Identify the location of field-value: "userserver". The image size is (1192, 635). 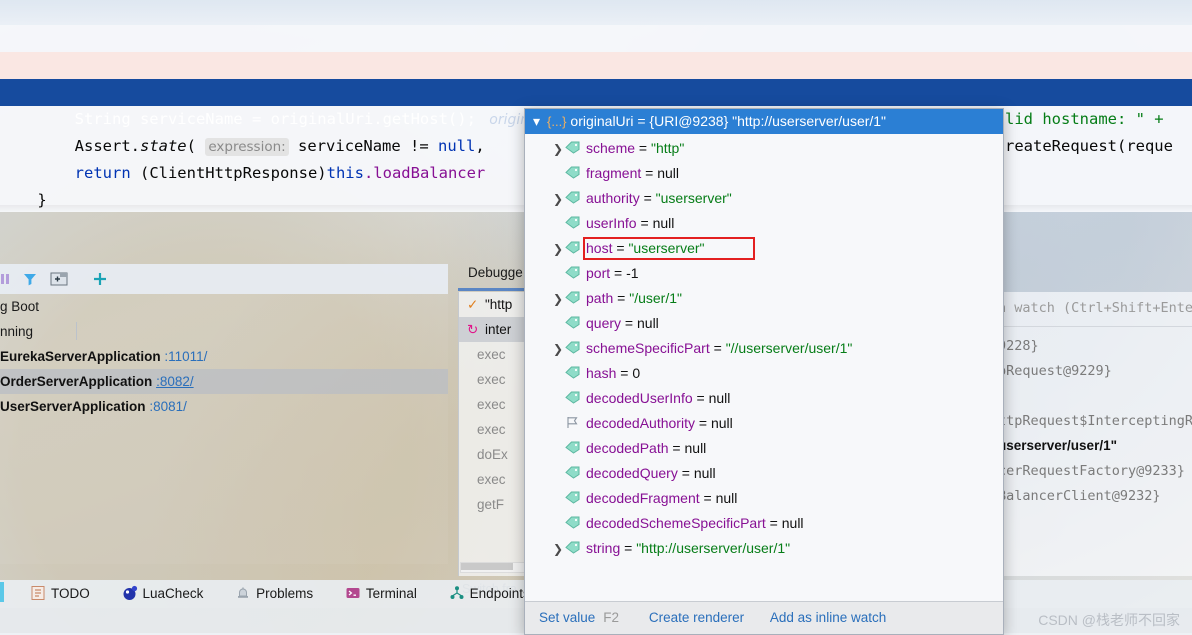
(666, 248).